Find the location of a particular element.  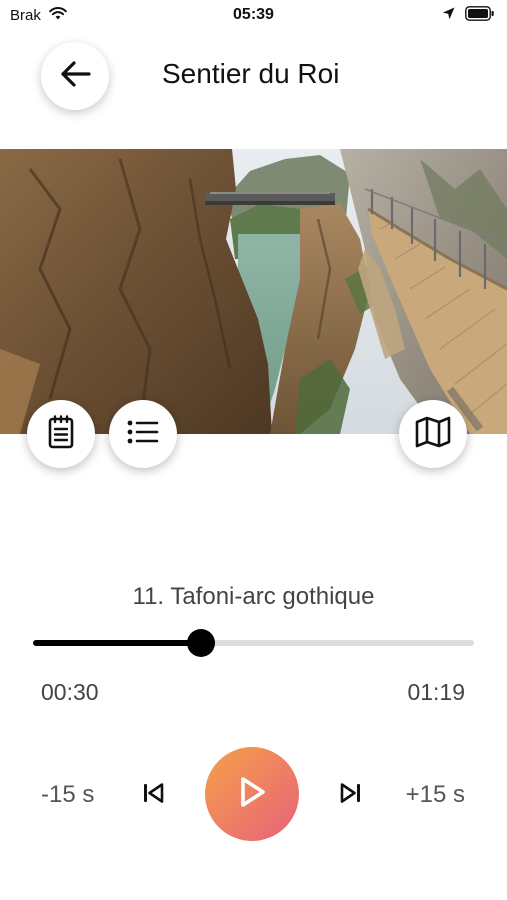

elapsed-time: 00:30 is located at coordinates (70, 692).